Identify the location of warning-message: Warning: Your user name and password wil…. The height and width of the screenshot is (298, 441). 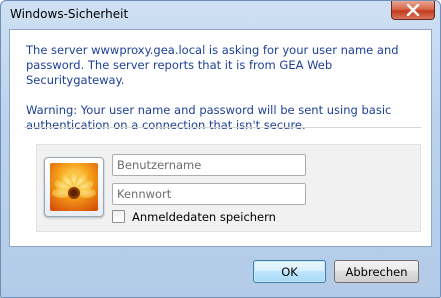
(209, 117).